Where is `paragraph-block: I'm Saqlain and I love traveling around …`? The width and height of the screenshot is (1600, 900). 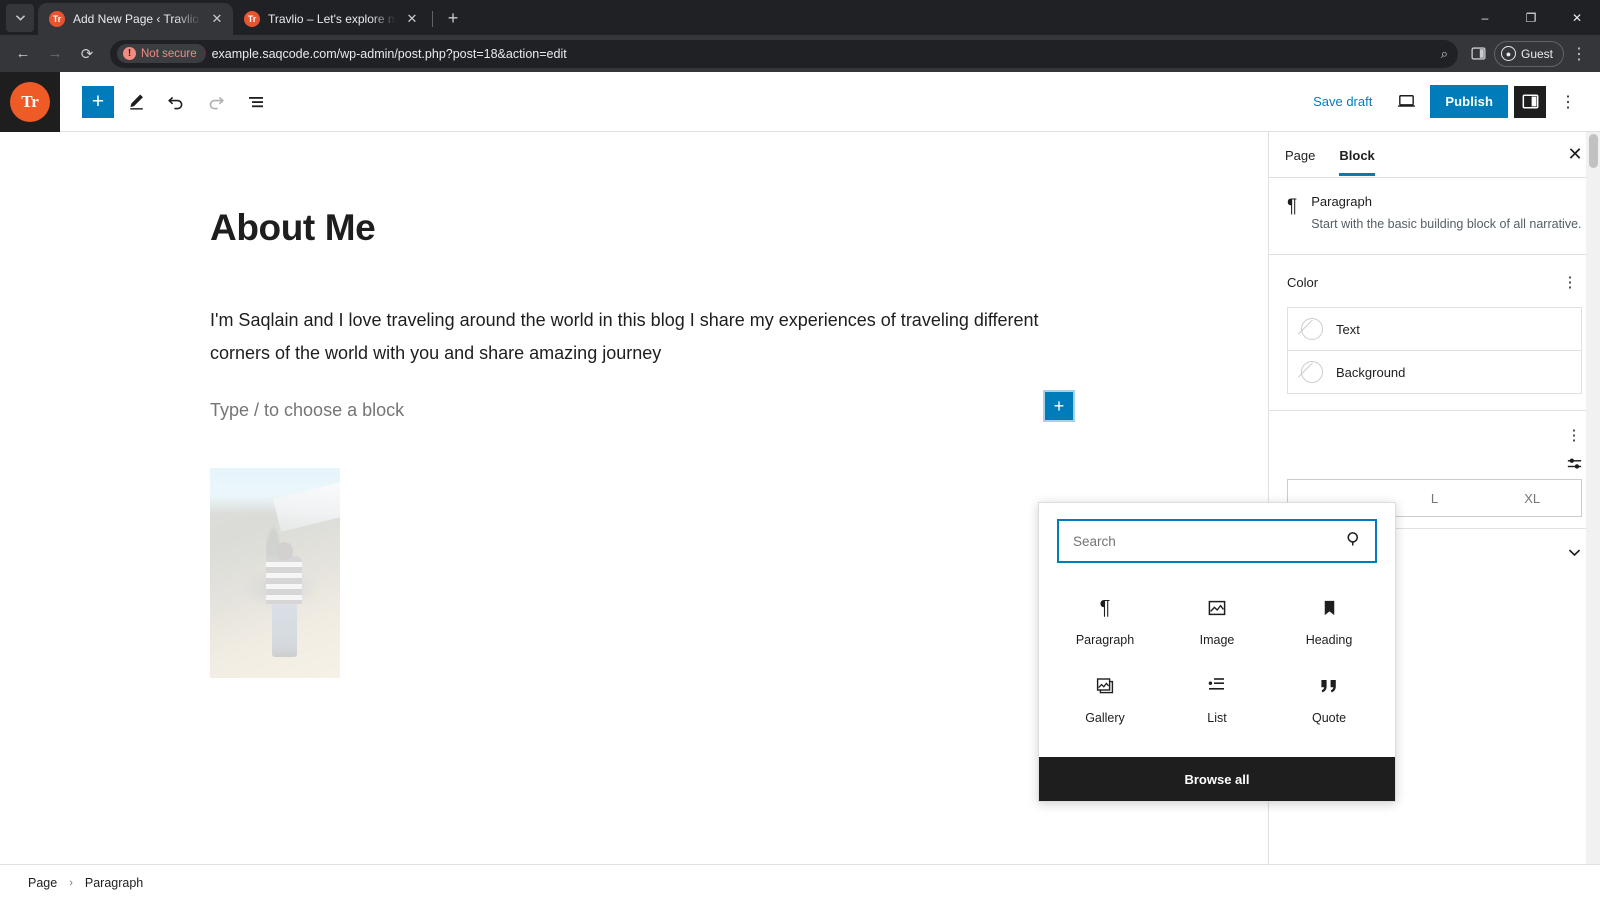 paragraph-block: I'm Saqlain and I love traveling around … is located at coordinates (640, 337).